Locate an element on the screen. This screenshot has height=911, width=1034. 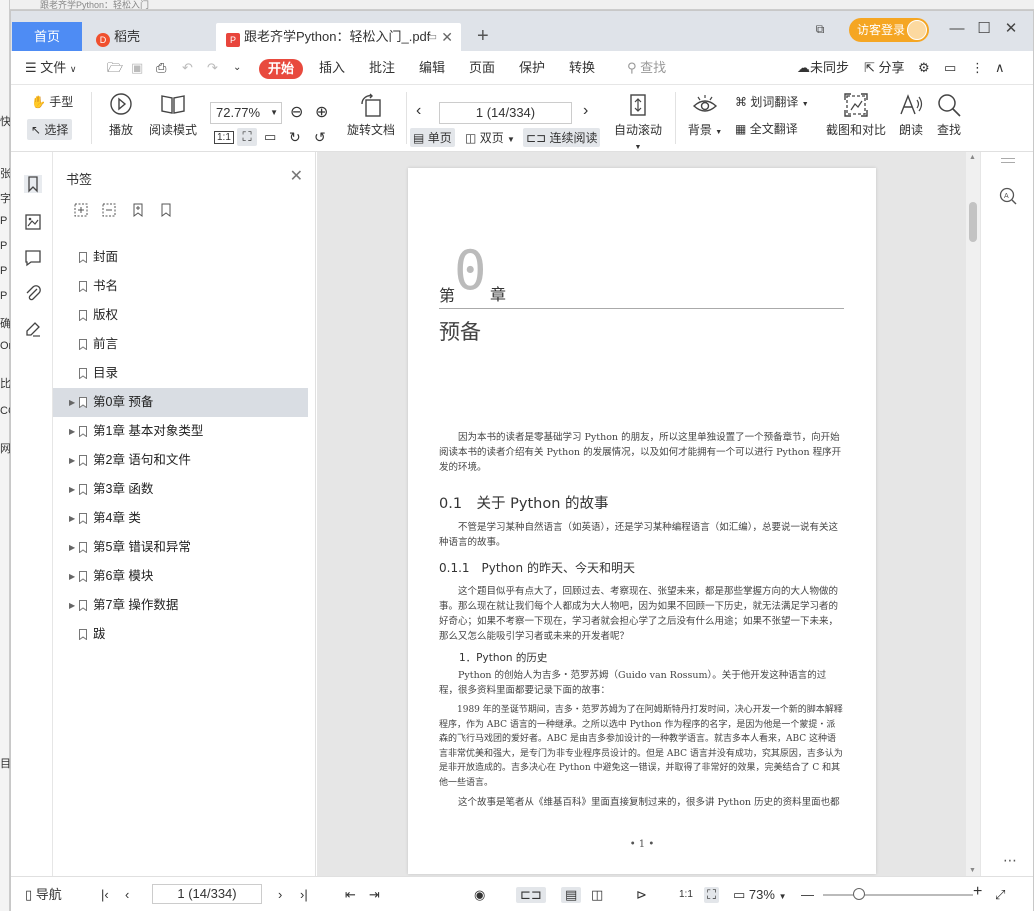
bookmark-item: ▶ 第0章 预备 is located at coordinates (180, 402).